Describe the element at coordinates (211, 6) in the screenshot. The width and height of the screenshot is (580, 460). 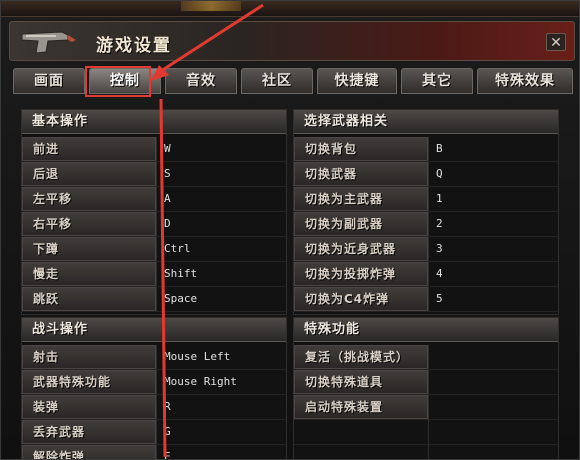
I see `top-ornament` at that location.